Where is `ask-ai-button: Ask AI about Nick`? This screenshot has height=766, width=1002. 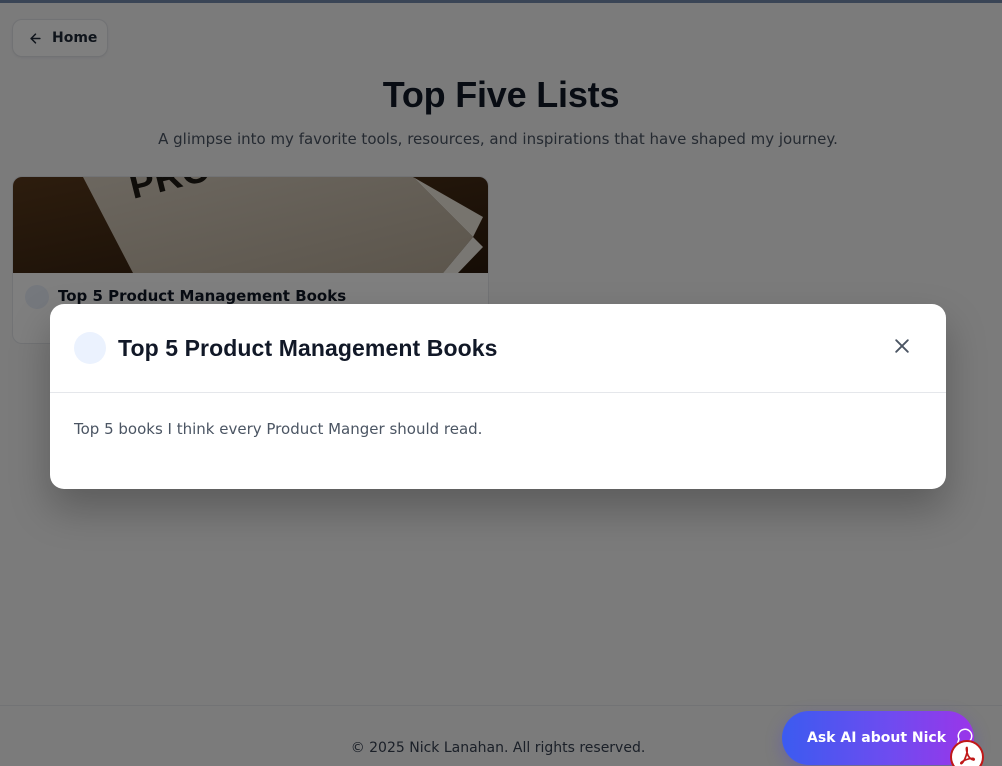
ask-ai-button: Ask AI about Nick is located at coordinates (878, 738).